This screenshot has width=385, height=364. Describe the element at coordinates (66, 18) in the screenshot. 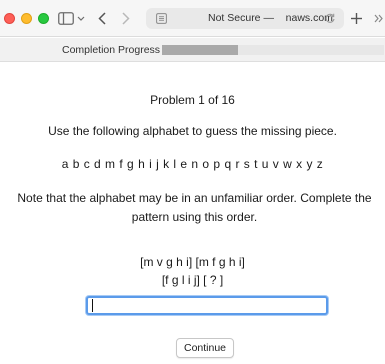

I see `sidebar-icon` at that location.